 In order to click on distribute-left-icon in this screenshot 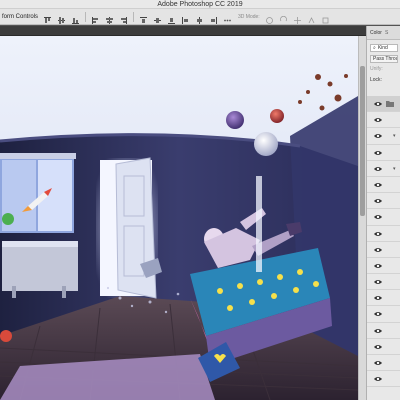, I will do `click(185, 18)`.